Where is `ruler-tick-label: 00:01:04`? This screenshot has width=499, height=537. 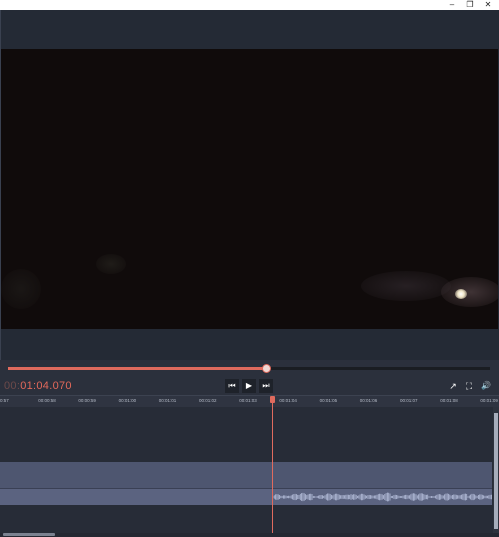 ruler-tick-label: 00:01:04 is located at coordinates (288, 400).